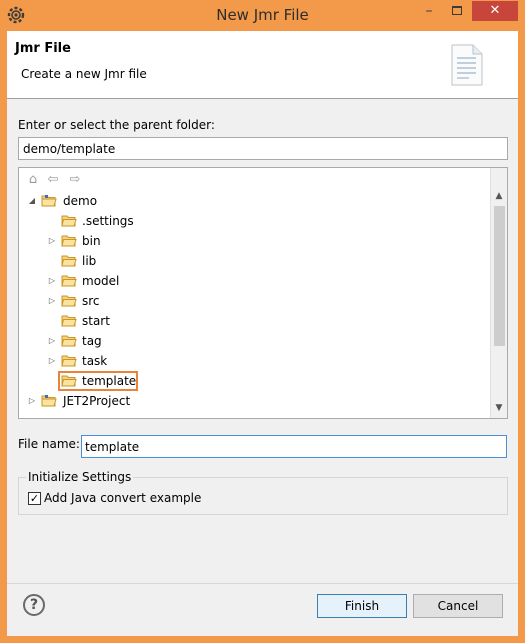 This screenshot has height=643, width=525. What do you see at coordinates (108, 221) in the screenshot?
I see `tree-item-label: .settings` at bounding box center [108, 221].